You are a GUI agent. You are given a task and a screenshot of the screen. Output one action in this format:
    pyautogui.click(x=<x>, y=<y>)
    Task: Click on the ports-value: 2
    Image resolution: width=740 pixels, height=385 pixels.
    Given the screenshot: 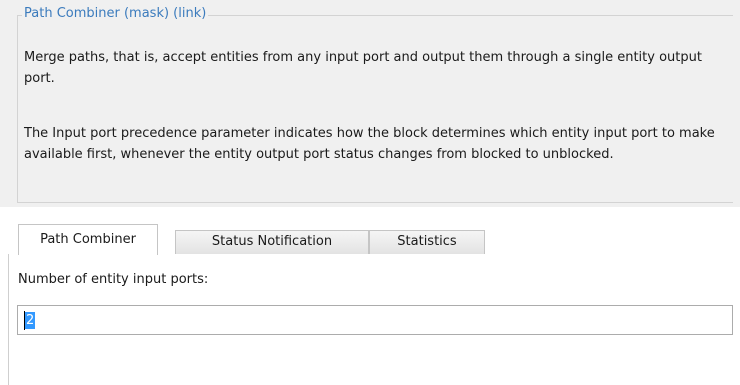 What is the action you would take?
    pyautogui.click(x=30, y=320)
    